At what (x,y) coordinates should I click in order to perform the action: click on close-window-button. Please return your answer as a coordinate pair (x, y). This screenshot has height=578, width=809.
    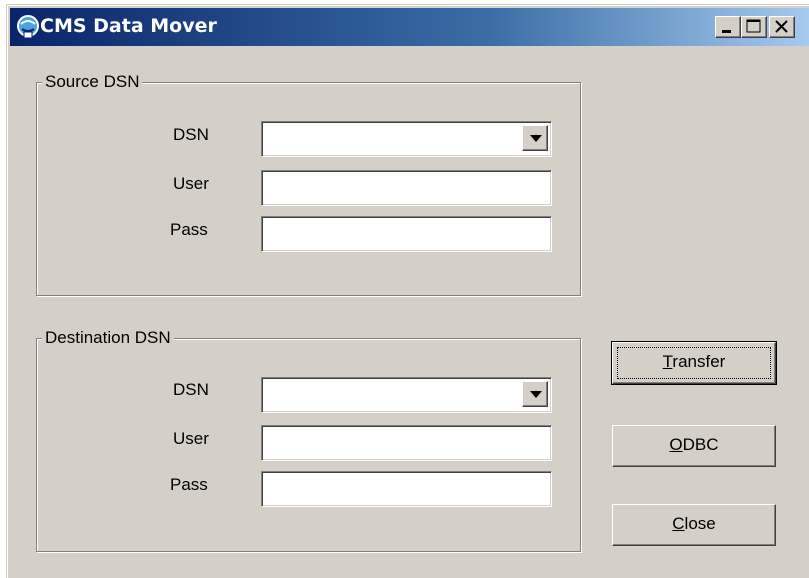
    Looking at the image, I should click on (782, 27).